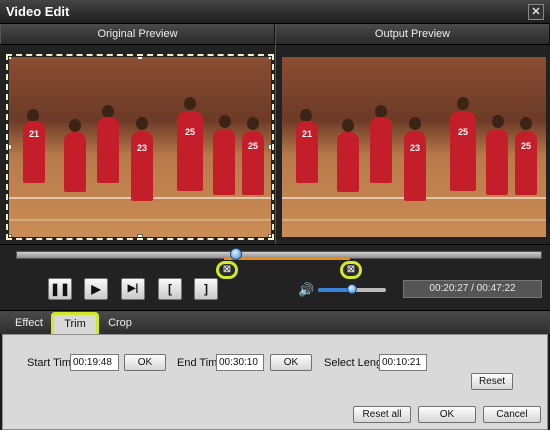 The image size is (550, 430). I want to click on window-titlebar: Video Edit ✕, so click(275, 12).